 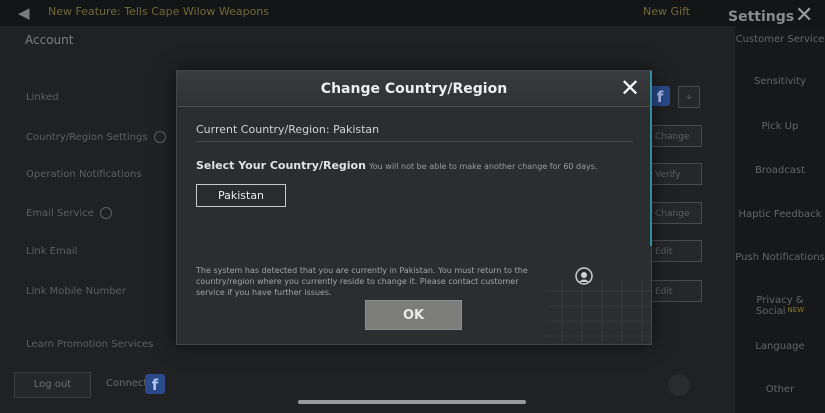 I want to click on side-item-other: Other, so click(x=780, y=389).